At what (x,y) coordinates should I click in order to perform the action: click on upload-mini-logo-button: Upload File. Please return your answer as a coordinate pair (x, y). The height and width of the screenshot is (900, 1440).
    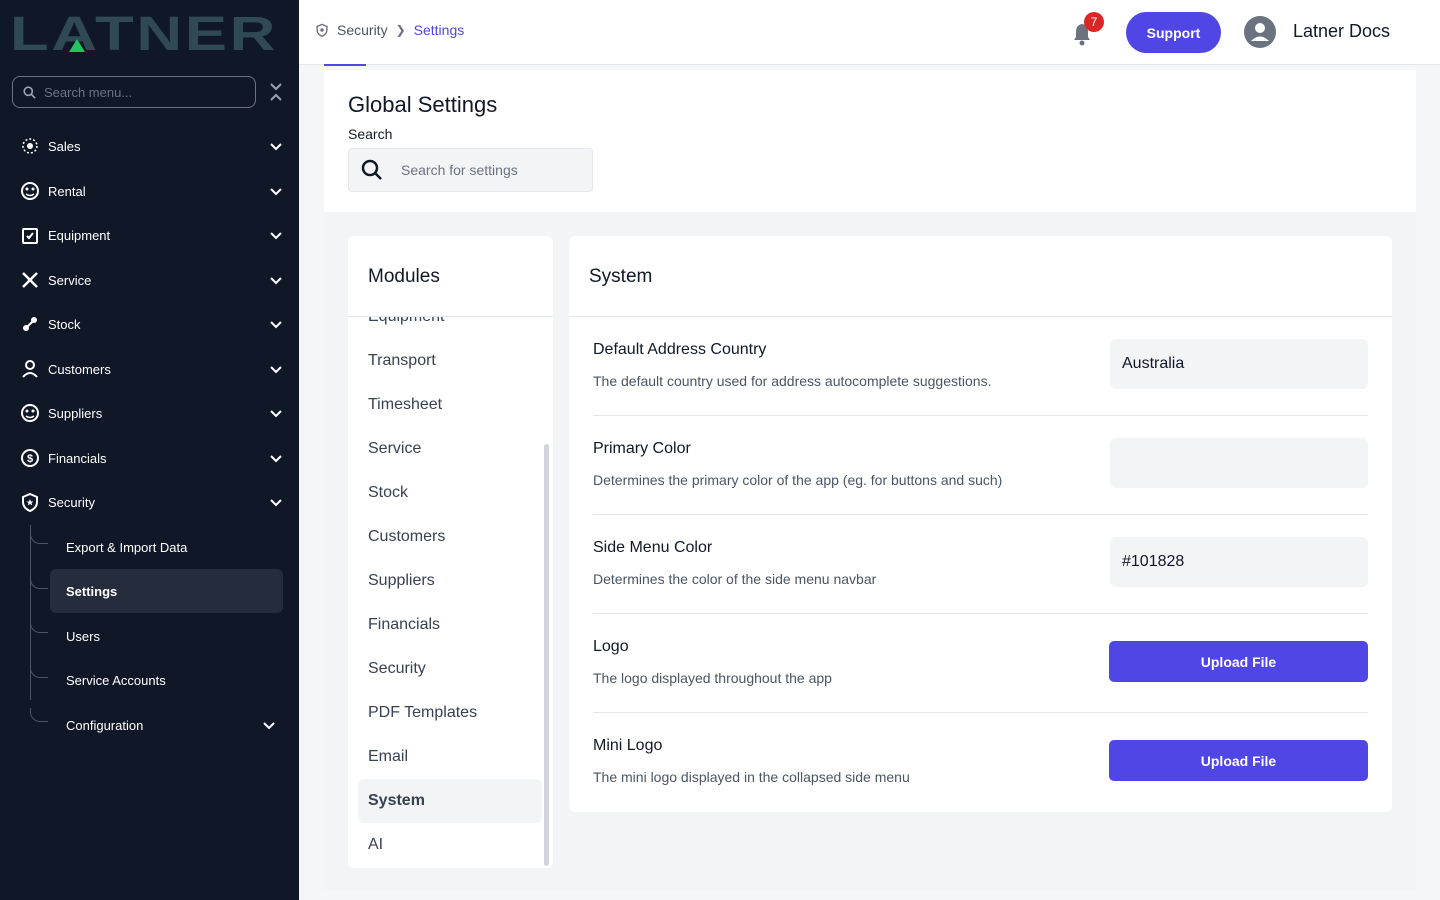
    Looking at the image, I should click on (1238, 760).